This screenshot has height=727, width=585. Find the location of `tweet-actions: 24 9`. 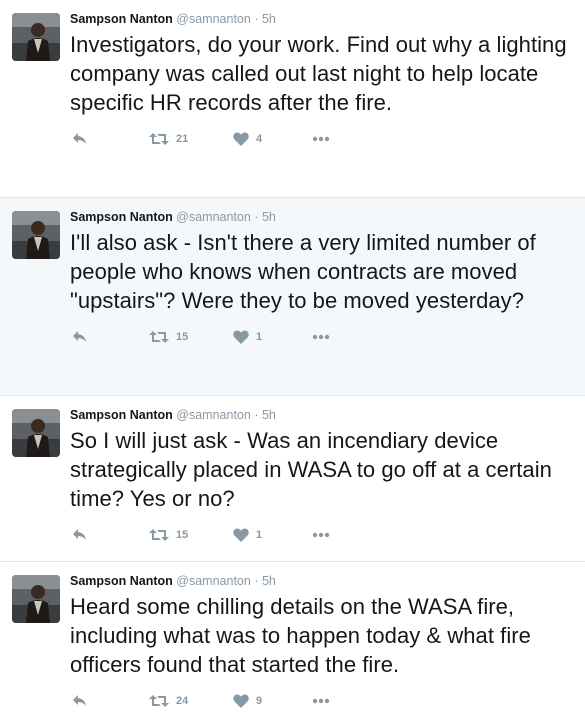

tweet-actions: 24 9 is located at coordinates (321, 705).